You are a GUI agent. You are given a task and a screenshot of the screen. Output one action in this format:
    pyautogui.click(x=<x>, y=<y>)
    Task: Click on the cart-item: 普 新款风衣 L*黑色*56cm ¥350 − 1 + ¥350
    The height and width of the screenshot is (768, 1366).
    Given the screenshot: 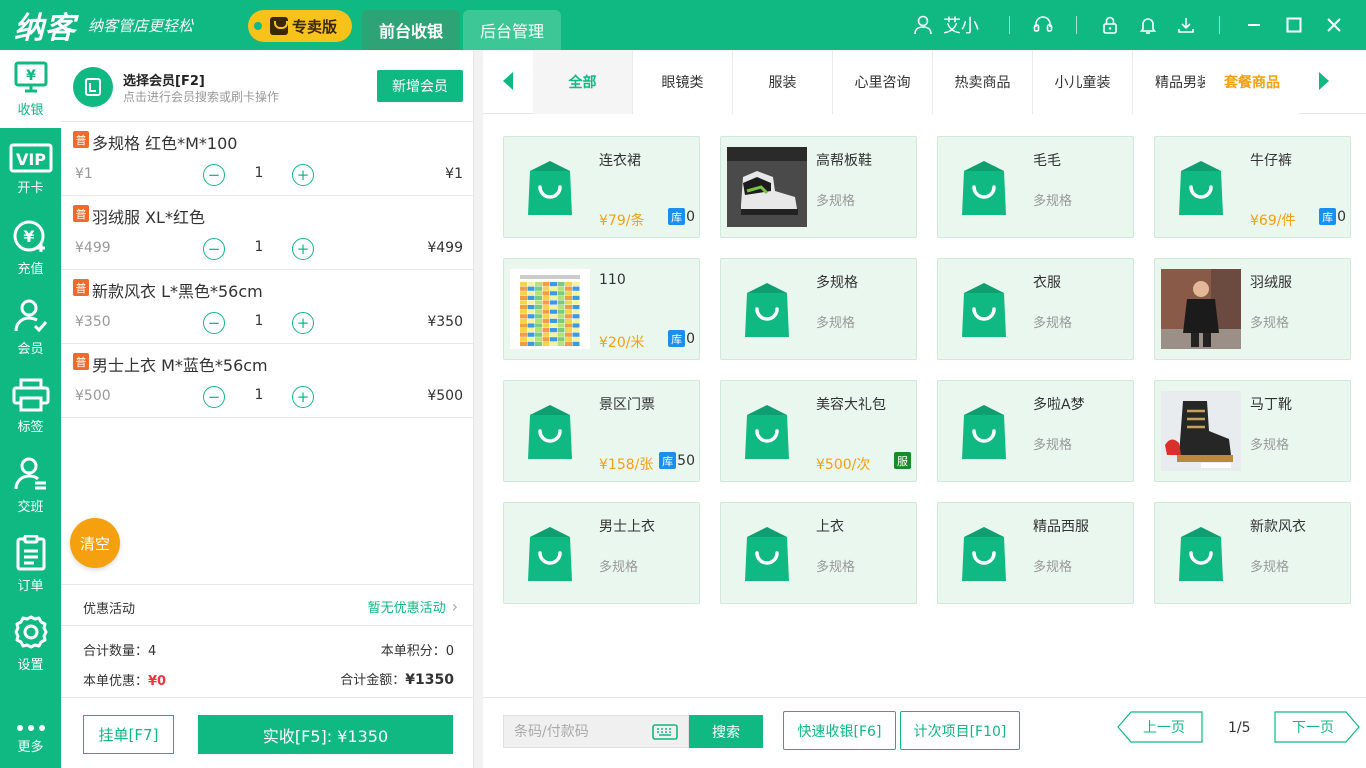 What is the action you would take?
    pyautogui.click(x=267, y=307)
    